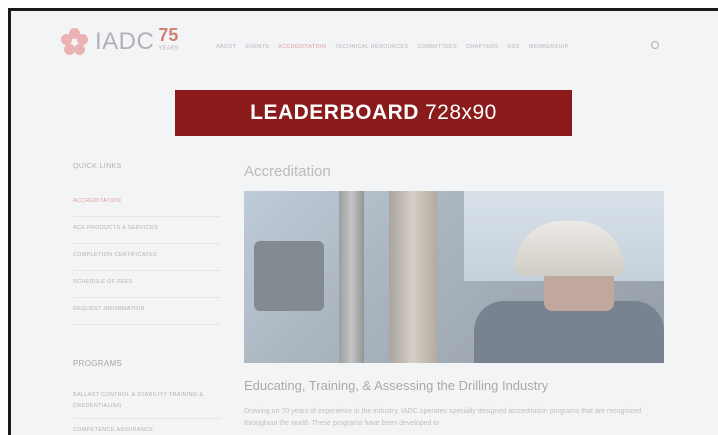 The width and height of the screenshot is (718, 435). I want to click on programs-title: PROGRAMS, so click(98, 363).